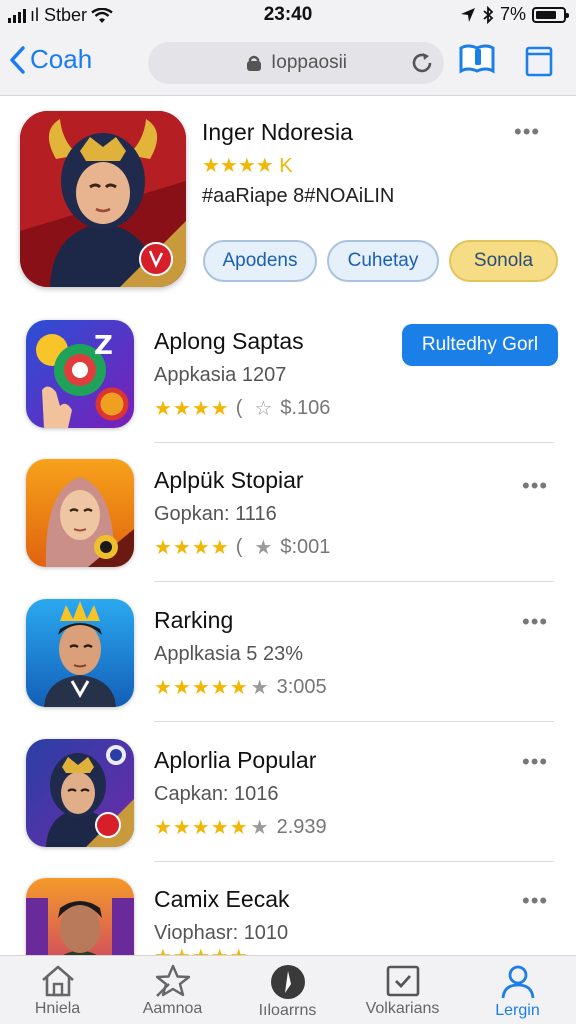 This screenshot has height=1024, width=576. I want to click on star-rocket-icon, so click(172, 980).